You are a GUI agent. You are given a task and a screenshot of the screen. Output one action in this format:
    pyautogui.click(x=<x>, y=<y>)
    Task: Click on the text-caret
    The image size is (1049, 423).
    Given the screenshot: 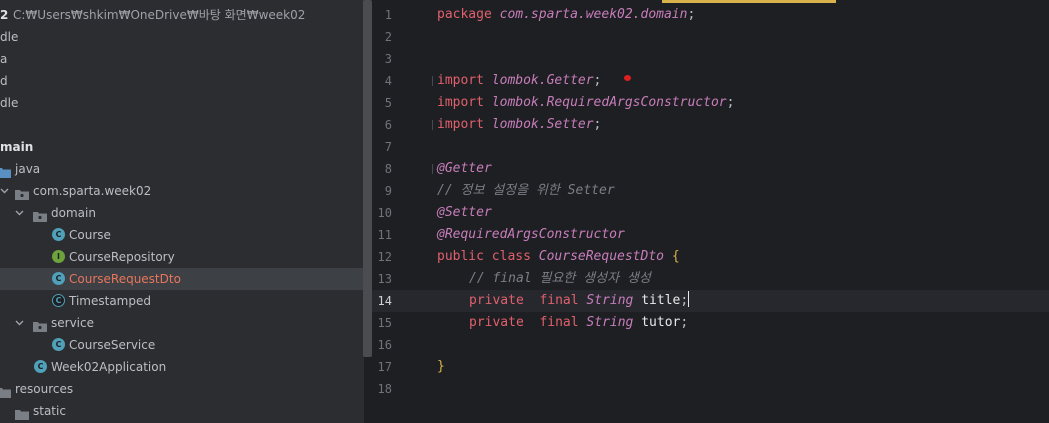 What is the action you would take?
    pyautogui.click(x=689, y=299)
    